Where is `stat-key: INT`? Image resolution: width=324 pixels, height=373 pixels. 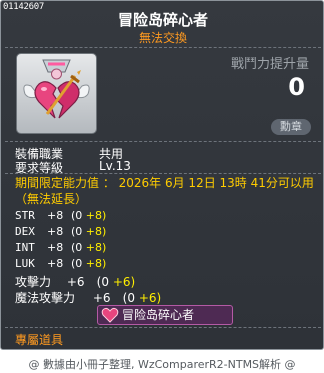 stat-key: INT is located at coordinates (25, 247).